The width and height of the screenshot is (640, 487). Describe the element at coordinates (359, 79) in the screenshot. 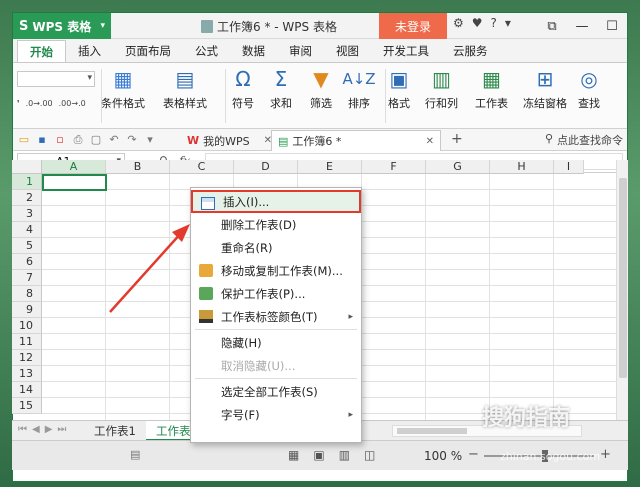

I see `sort-icon: A↓Z` at that location.